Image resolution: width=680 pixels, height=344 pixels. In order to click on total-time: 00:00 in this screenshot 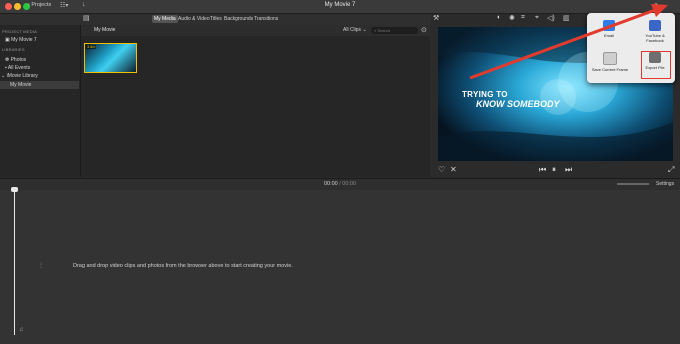, I will do `click(349, 184)`.